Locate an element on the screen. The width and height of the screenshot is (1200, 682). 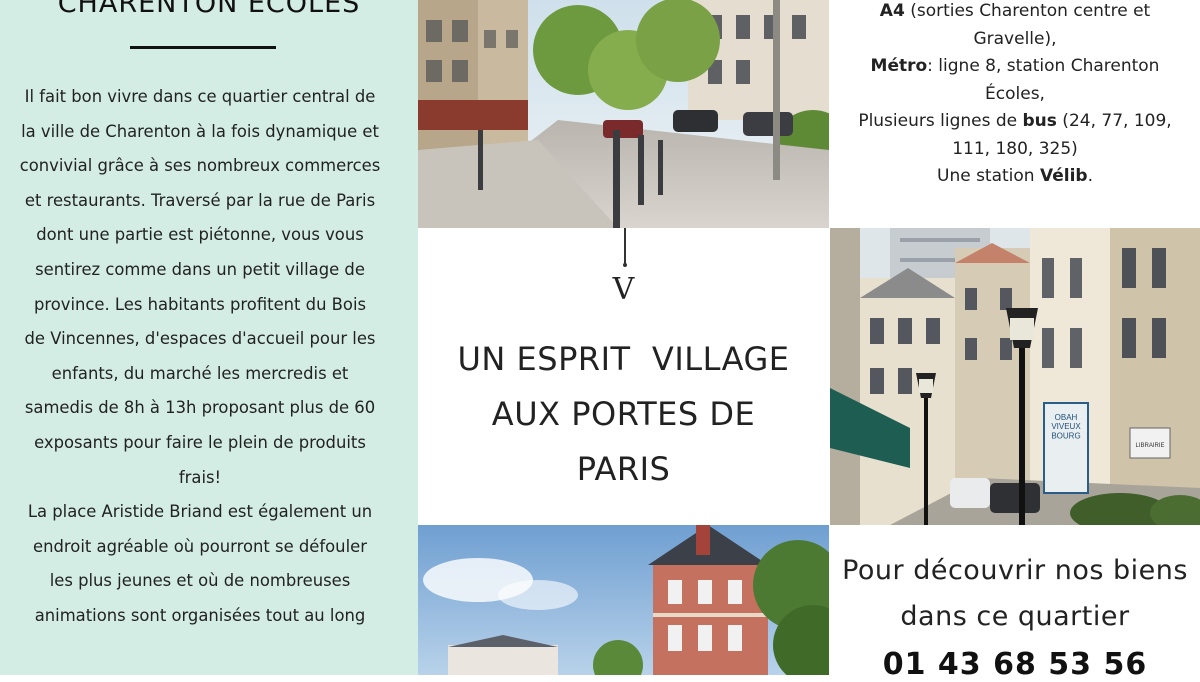
street-photo is located at coordinates (623, 114).